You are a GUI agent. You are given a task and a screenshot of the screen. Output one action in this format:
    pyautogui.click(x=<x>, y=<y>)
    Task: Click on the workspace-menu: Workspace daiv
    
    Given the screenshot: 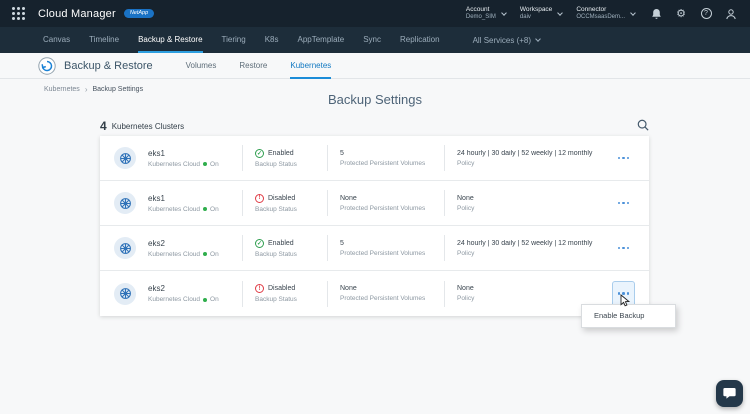 What is the action you would take?
    pyautogui.click(x=541, y=14)
    